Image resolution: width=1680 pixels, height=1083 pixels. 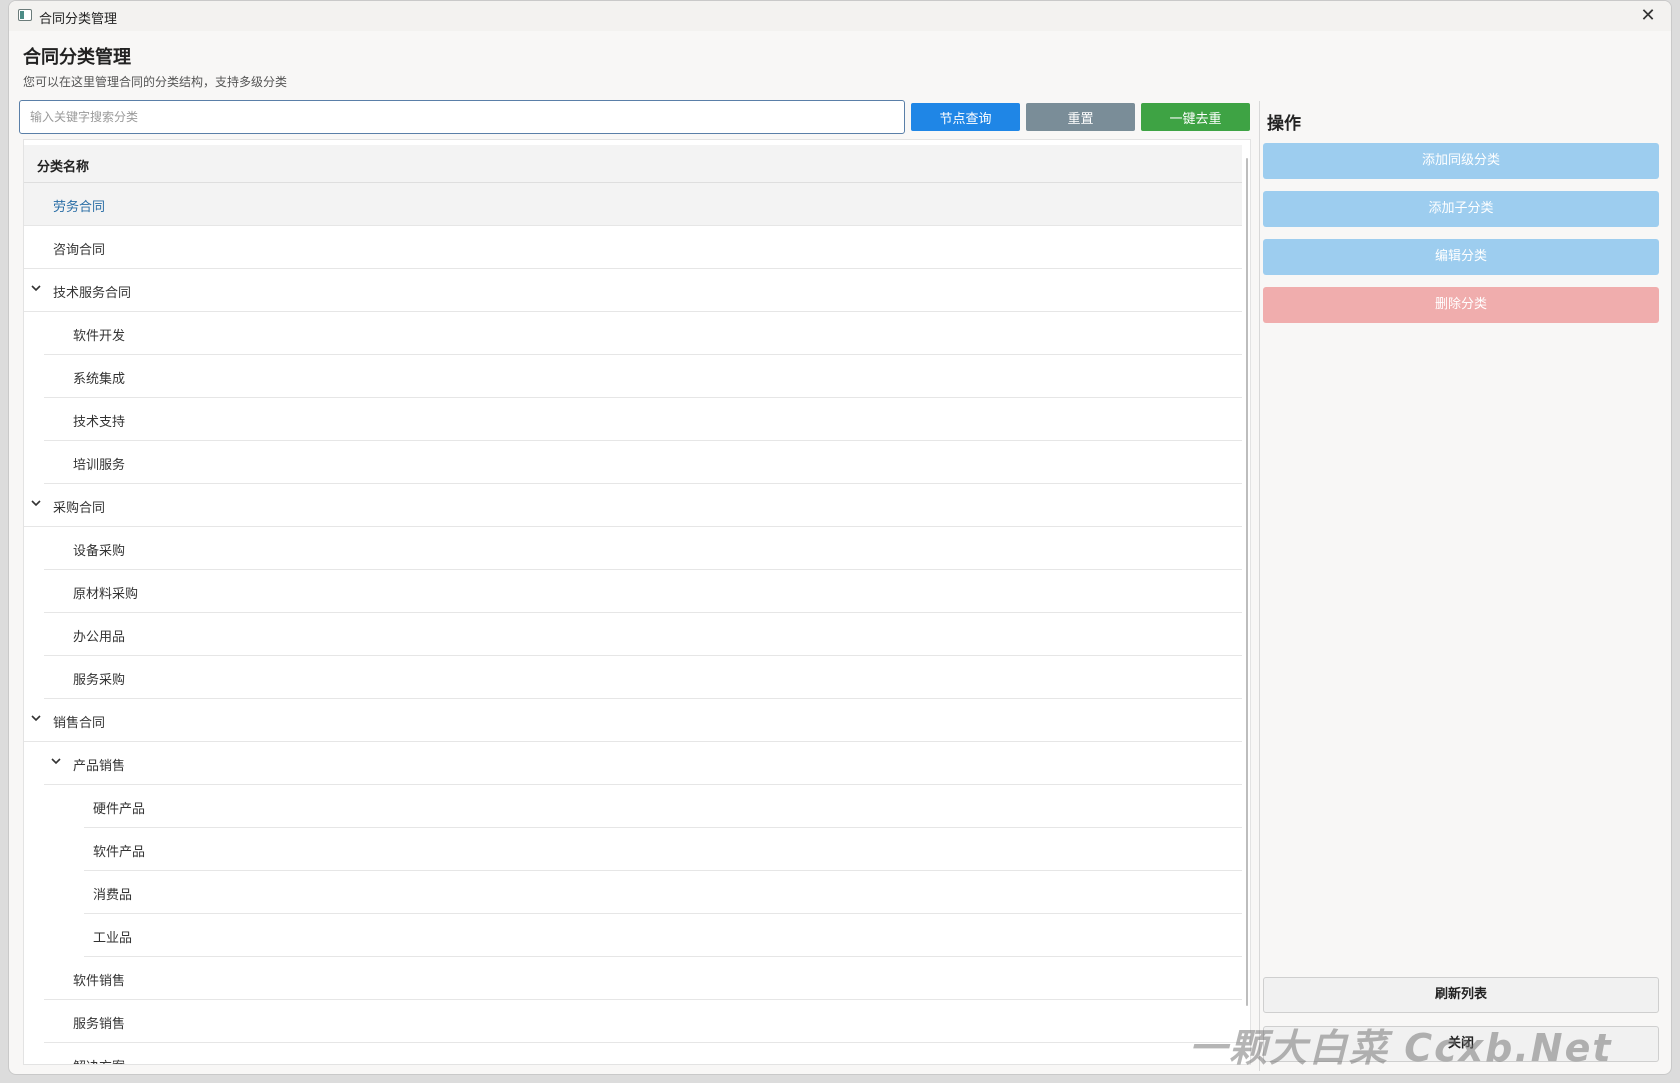 I want to click on reset-button: 重置, so click(x=1080, y=117).